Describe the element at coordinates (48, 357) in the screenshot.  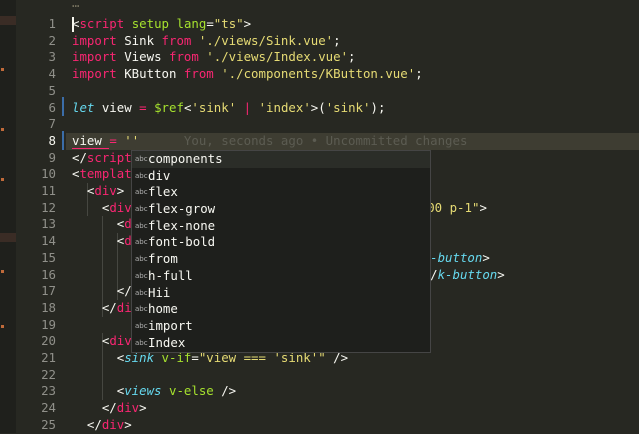
I see `line-number: 21` at that location.